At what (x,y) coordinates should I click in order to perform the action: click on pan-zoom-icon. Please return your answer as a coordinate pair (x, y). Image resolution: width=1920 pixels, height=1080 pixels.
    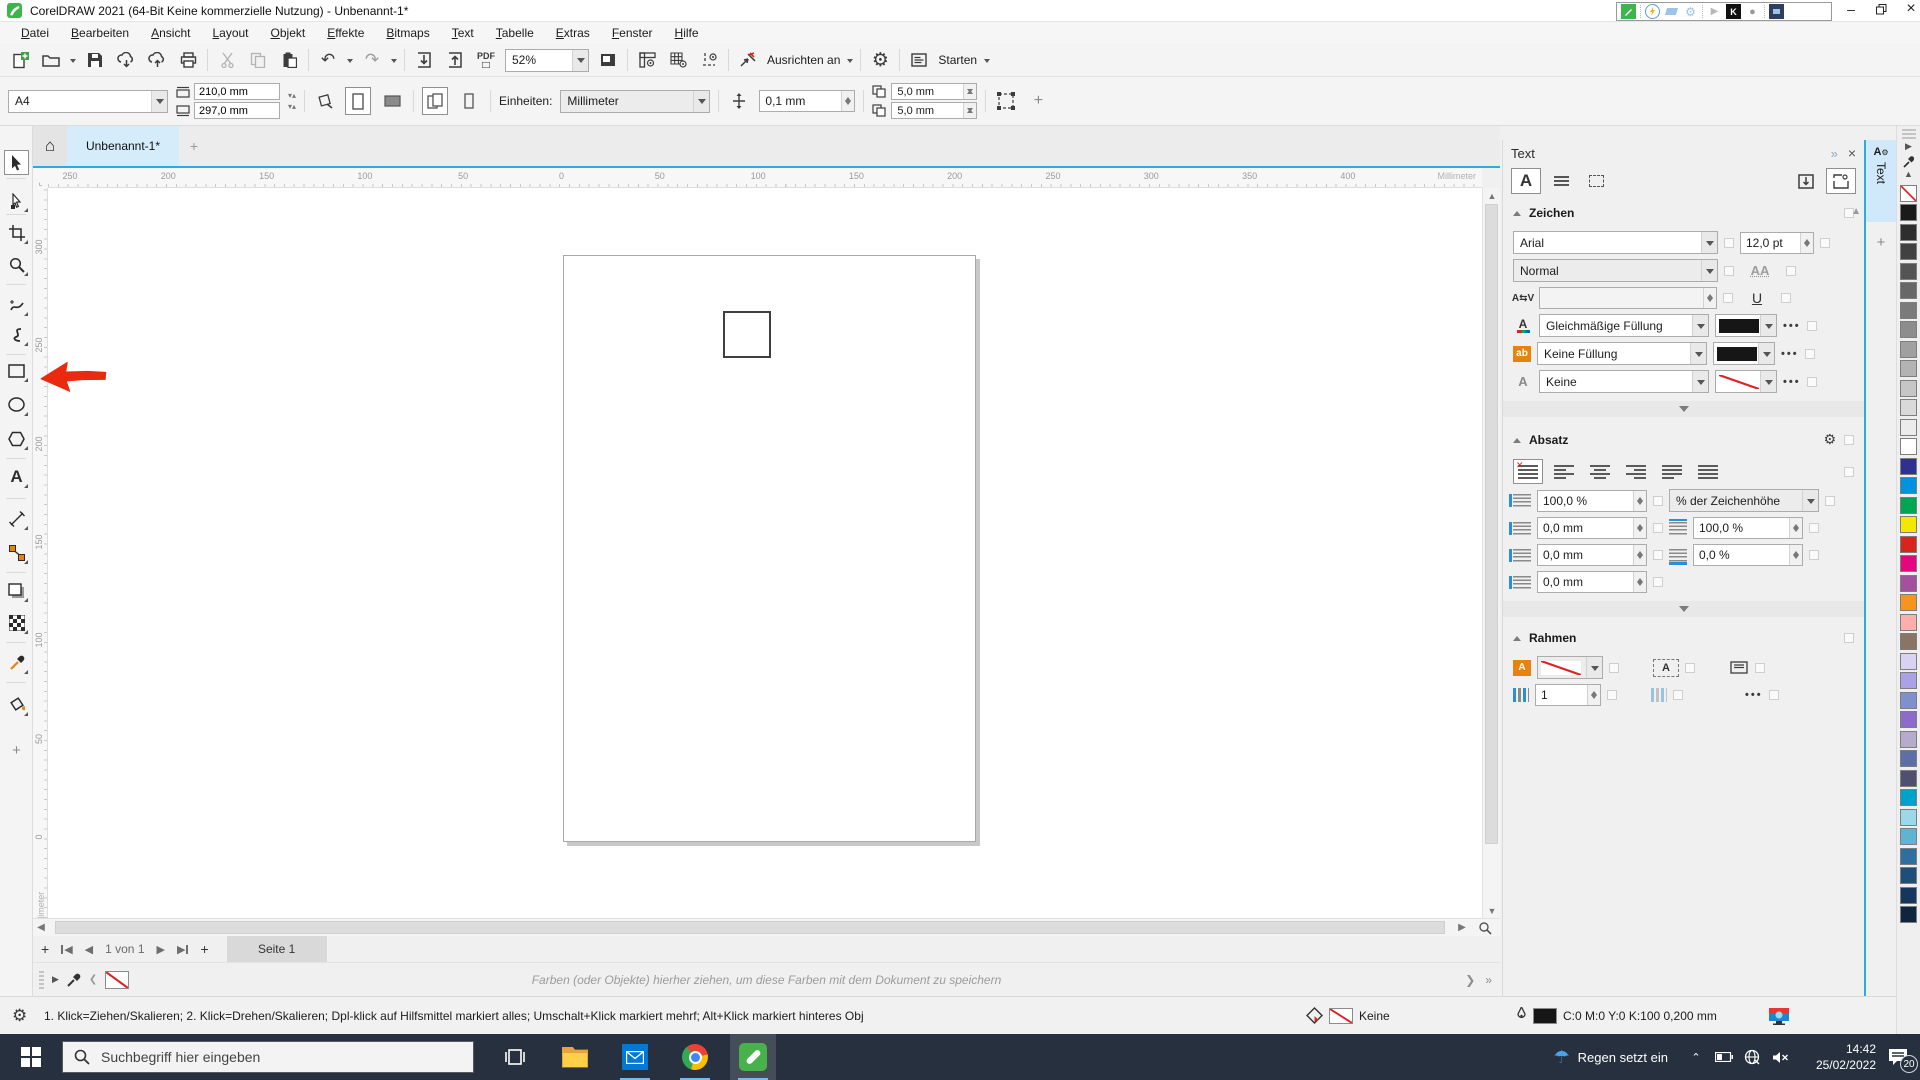
    Looking at the image, I should click on (1485, 928).